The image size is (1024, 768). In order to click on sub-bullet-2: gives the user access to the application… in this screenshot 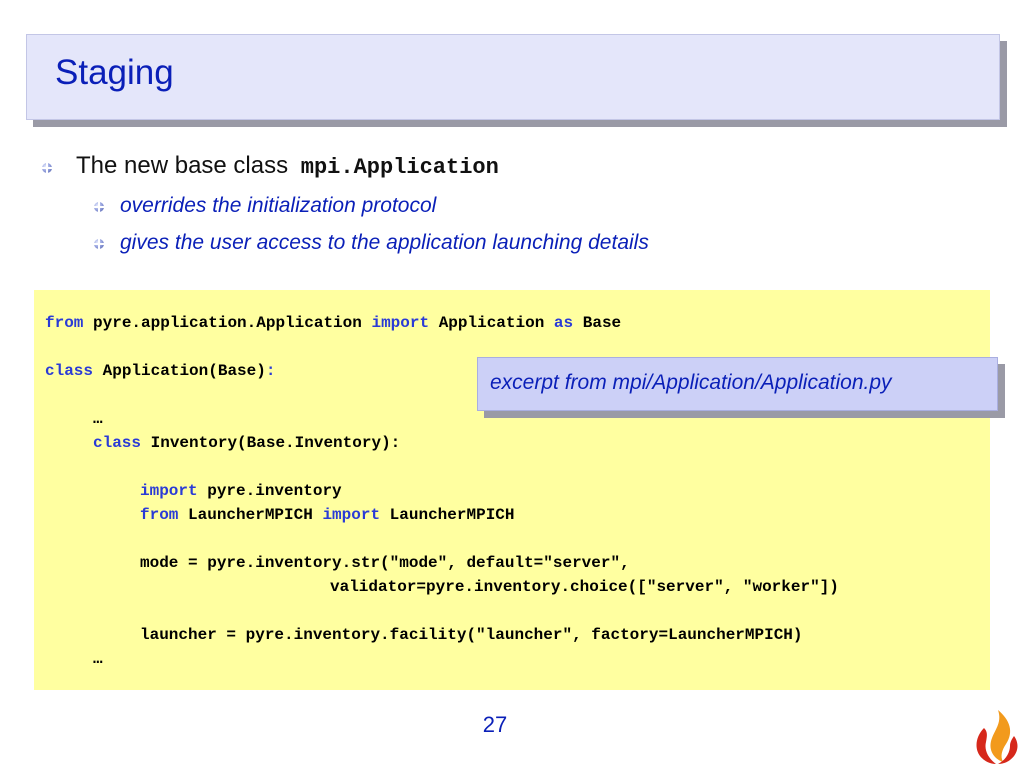, I will do `click(384, 242)`.